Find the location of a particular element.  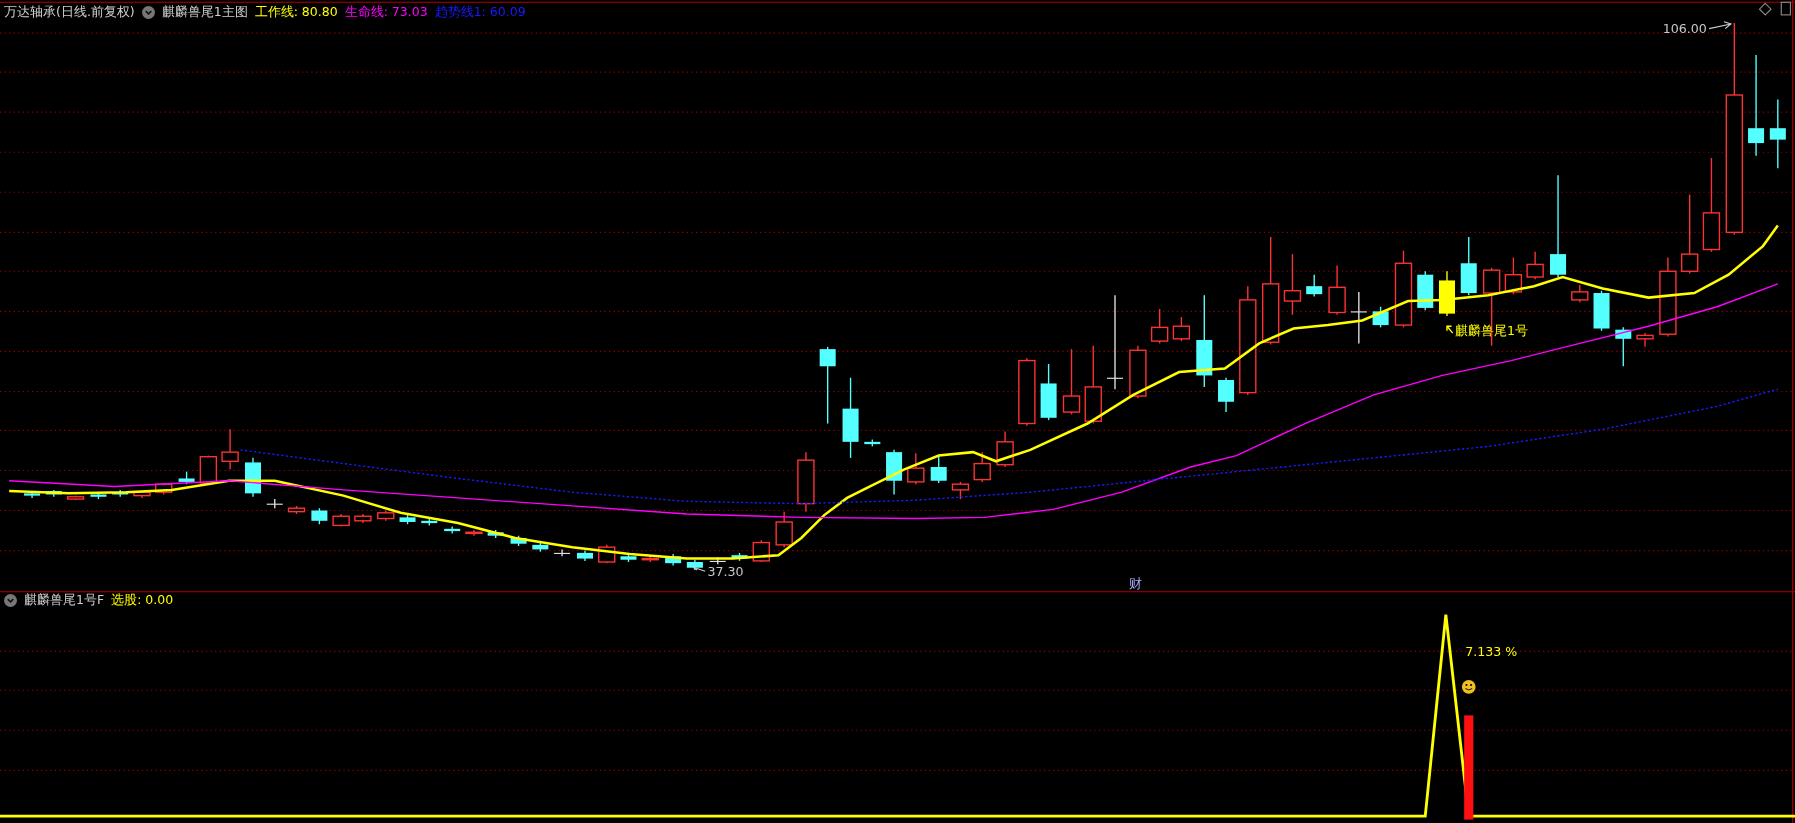

indicator-name: 麒麟兽尾1主图 is located at coordinates (204, 12).